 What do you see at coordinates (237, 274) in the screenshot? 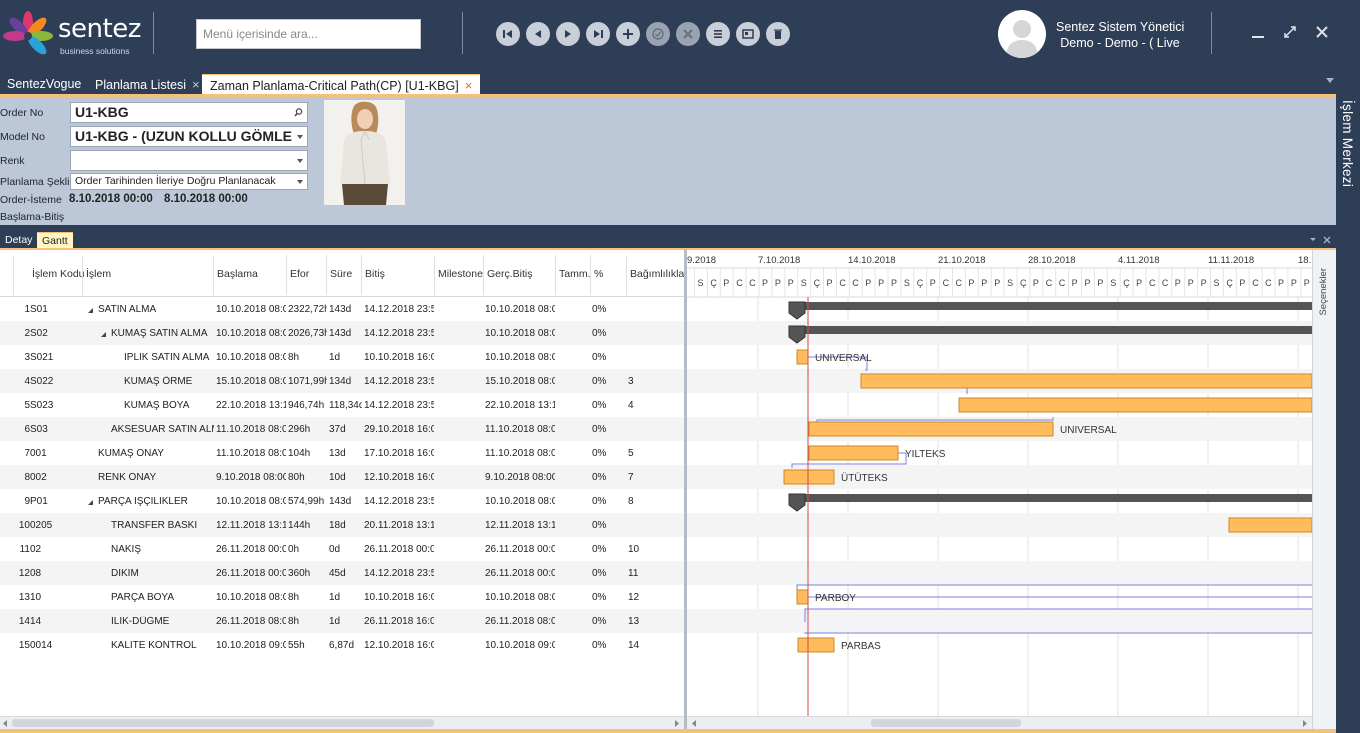
I see `col-baslama: Başlama` at bounding box center [237, 274].